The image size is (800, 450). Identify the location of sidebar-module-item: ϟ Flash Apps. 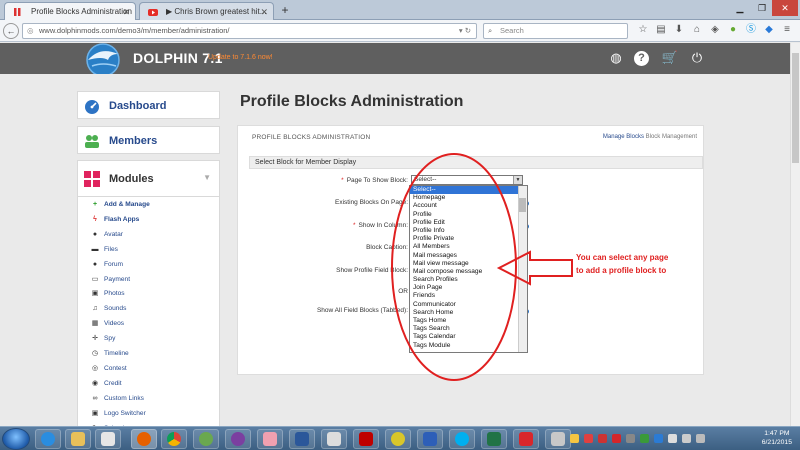
(114, 220).